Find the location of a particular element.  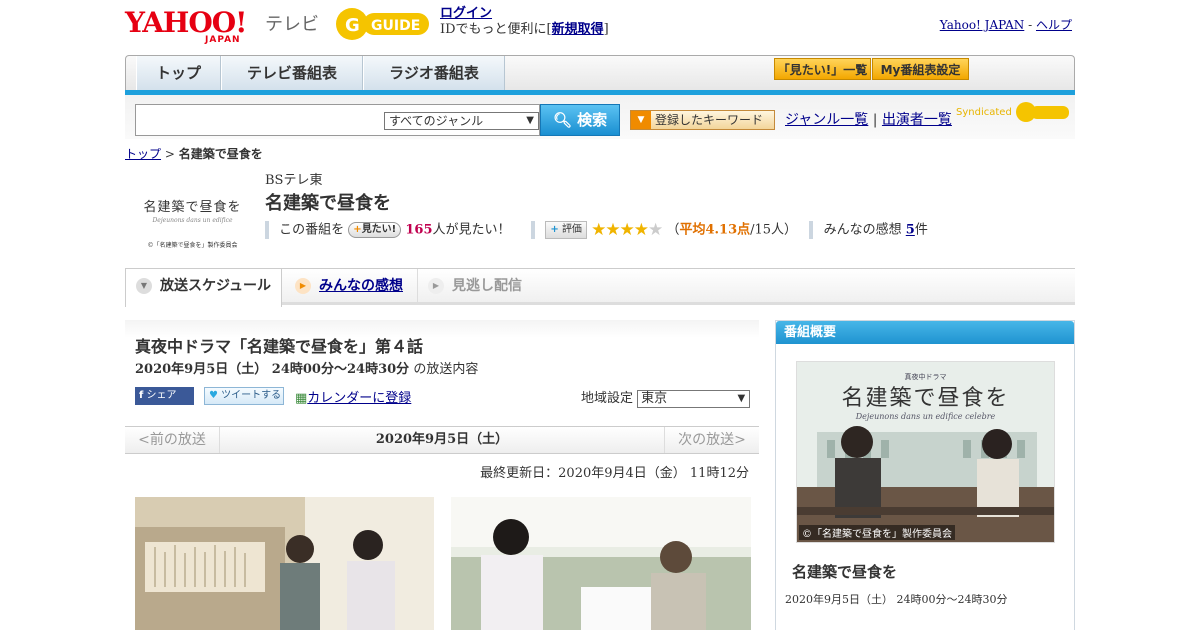

syndicated-gguide-logo: Syndicated is located at coordinates (1013, 112).